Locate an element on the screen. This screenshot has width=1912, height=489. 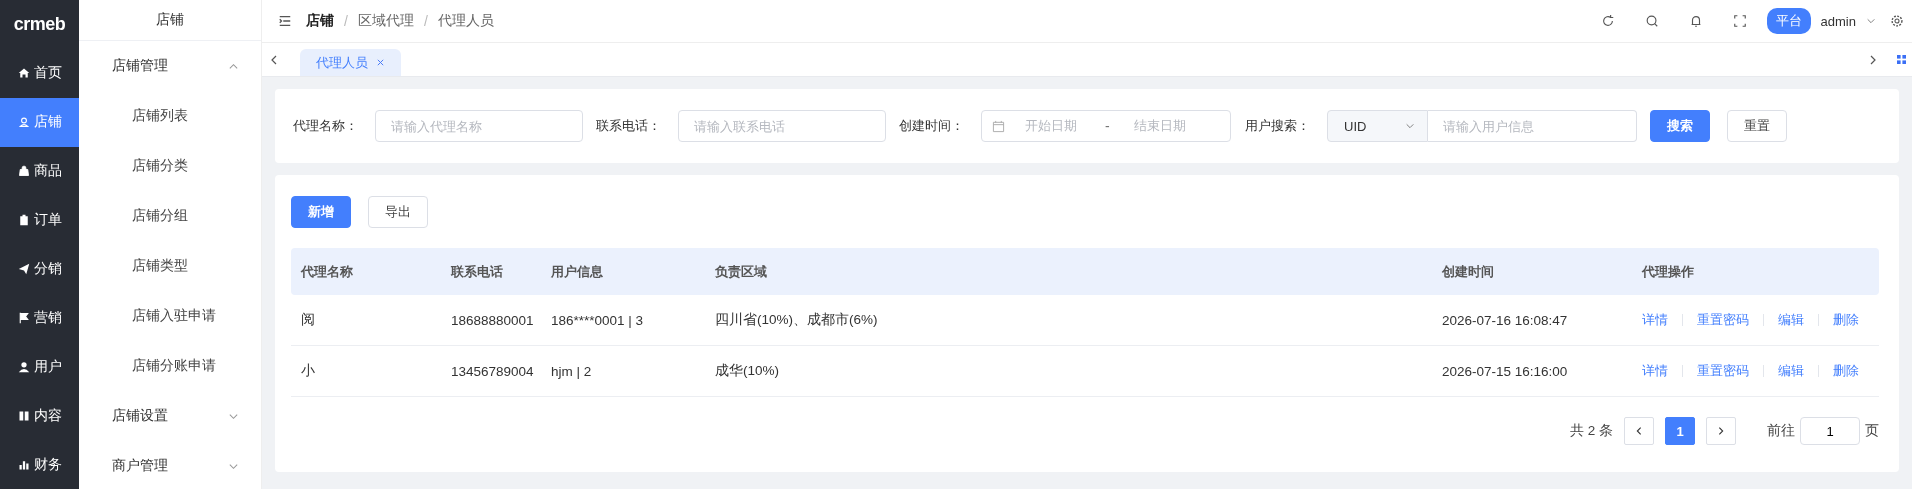
field-label: 联系电话： is located at coordinates (628, 126).